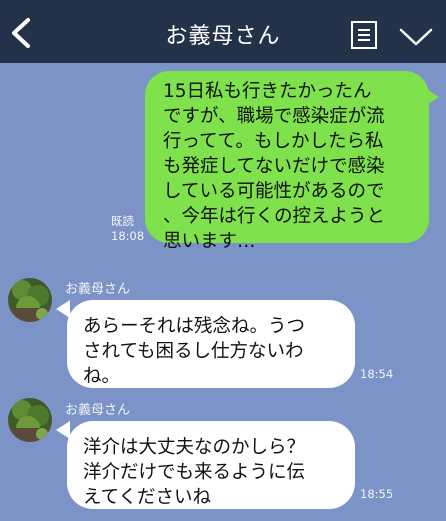  What do you see at coordinates (274, 116) in the screenshot?
I see `message-line: ですが、職場で感染症が流` at bounding box center [274, 116].